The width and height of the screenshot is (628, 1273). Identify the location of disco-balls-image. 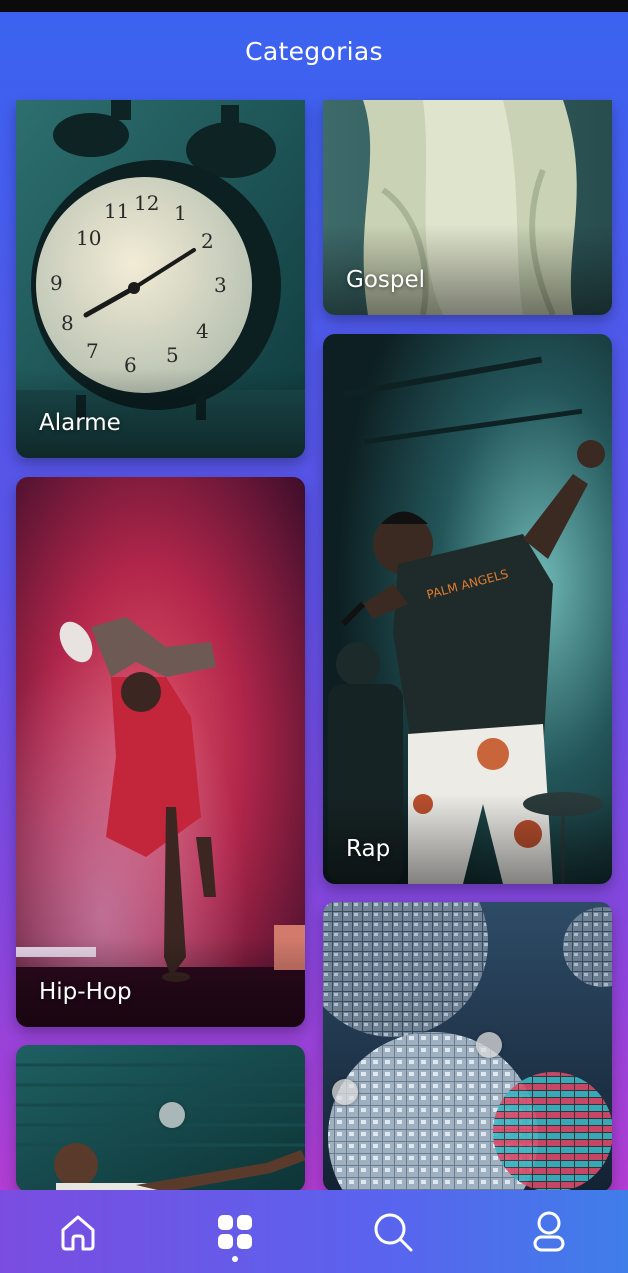
(467, 1047).